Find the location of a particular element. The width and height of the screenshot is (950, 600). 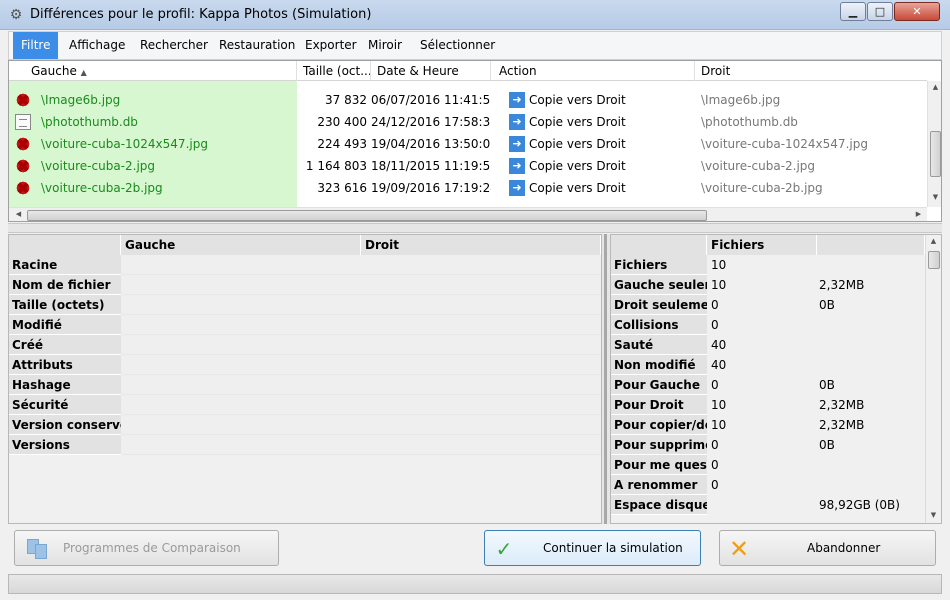

property-row: Versions is located at coordinates (305, 445).